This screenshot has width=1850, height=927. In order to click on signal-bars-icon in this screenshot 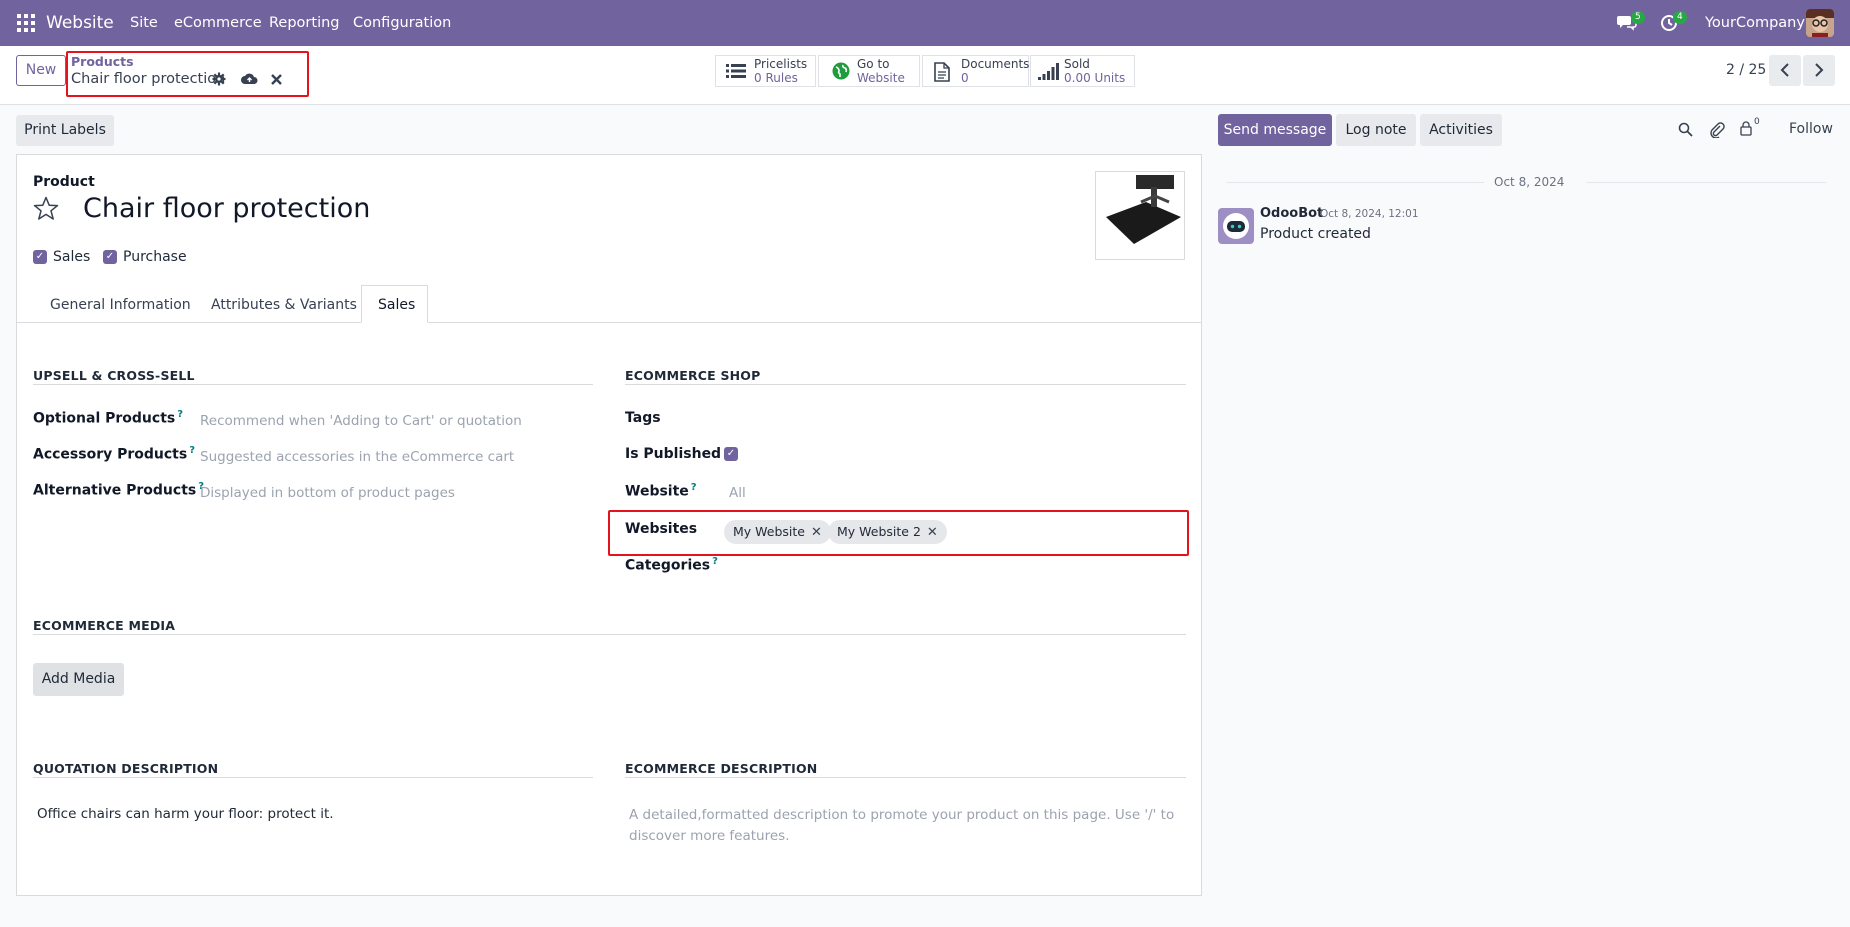, I will do `click(1049, 74)`.